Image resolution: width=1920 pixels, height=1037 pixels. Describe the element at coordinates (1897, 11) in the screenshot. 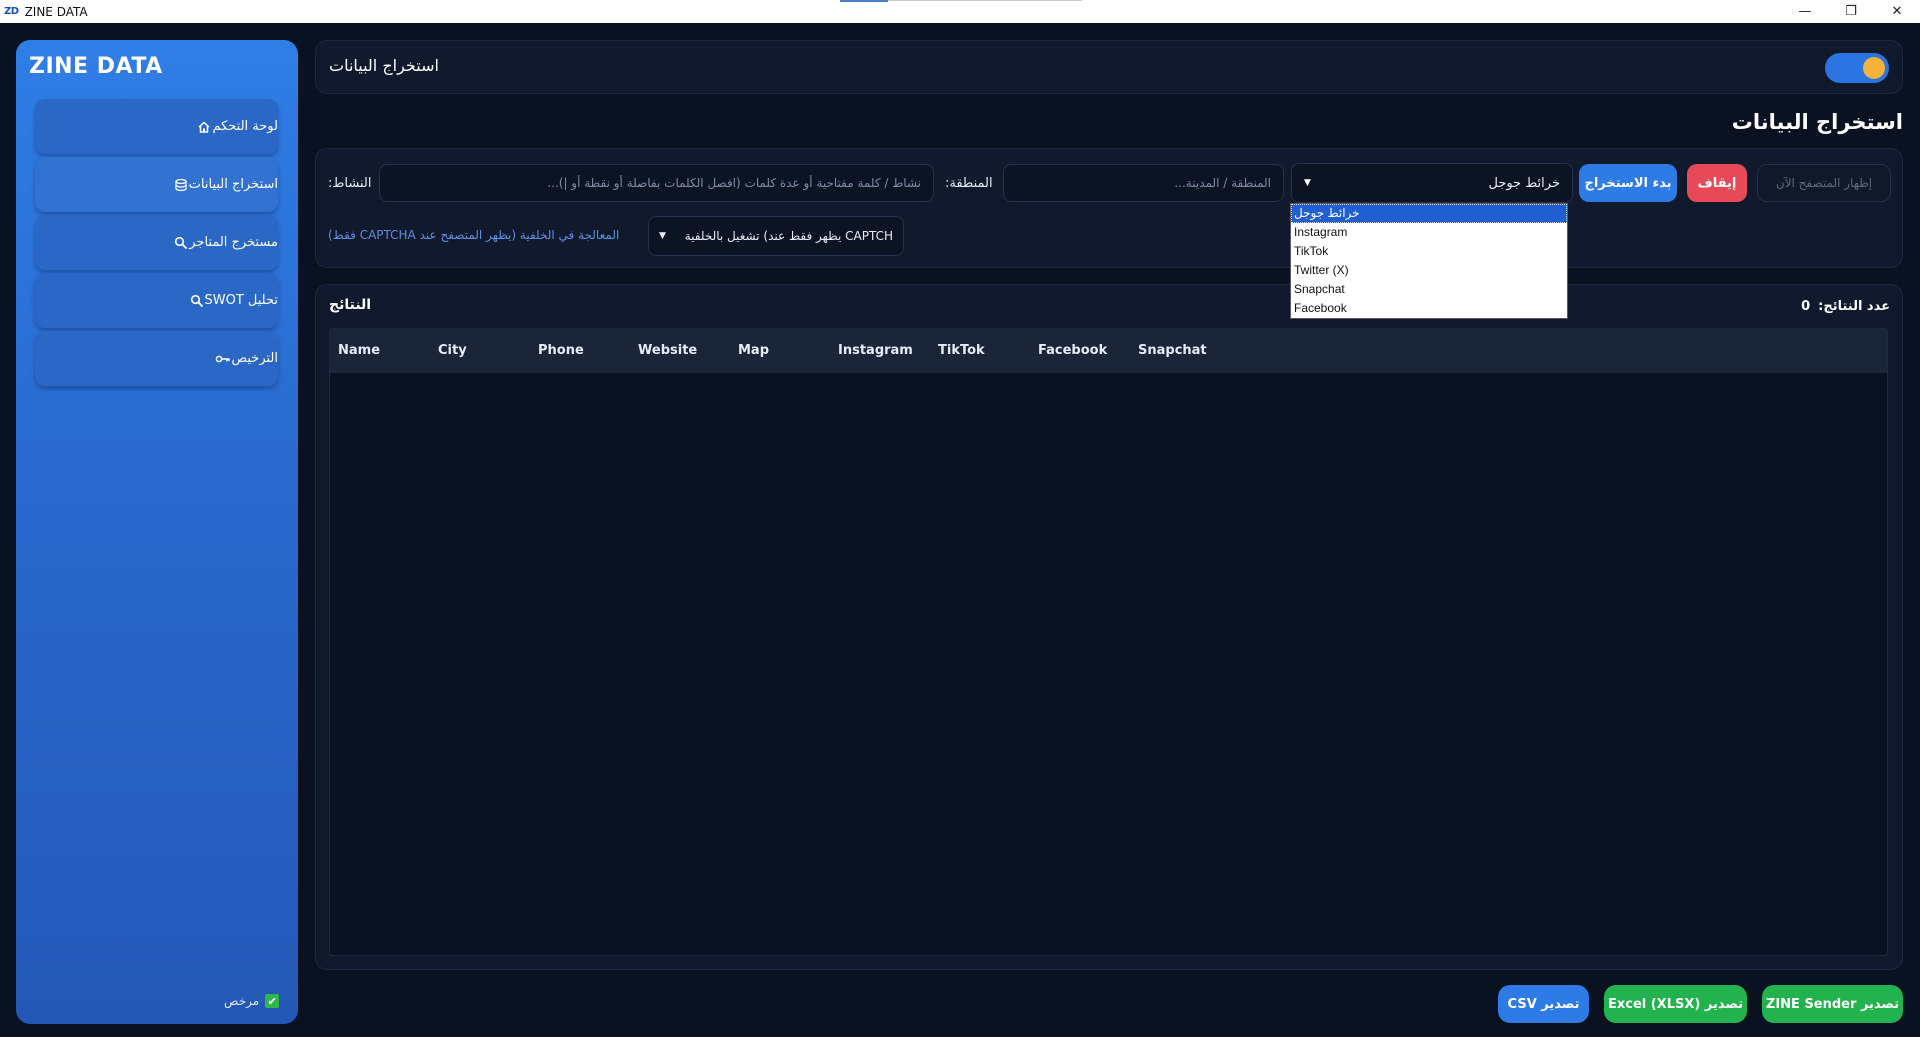

I see `close-button: ✕` at that location.